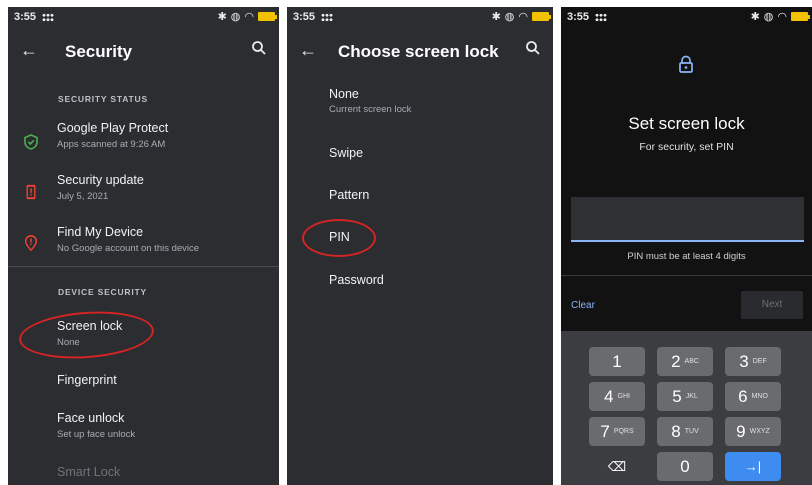 This screenshot has height=485, width=812. Describe the element at coordinates (623, 396) in the screenshot. I see `key-letters: GHI` at that location.